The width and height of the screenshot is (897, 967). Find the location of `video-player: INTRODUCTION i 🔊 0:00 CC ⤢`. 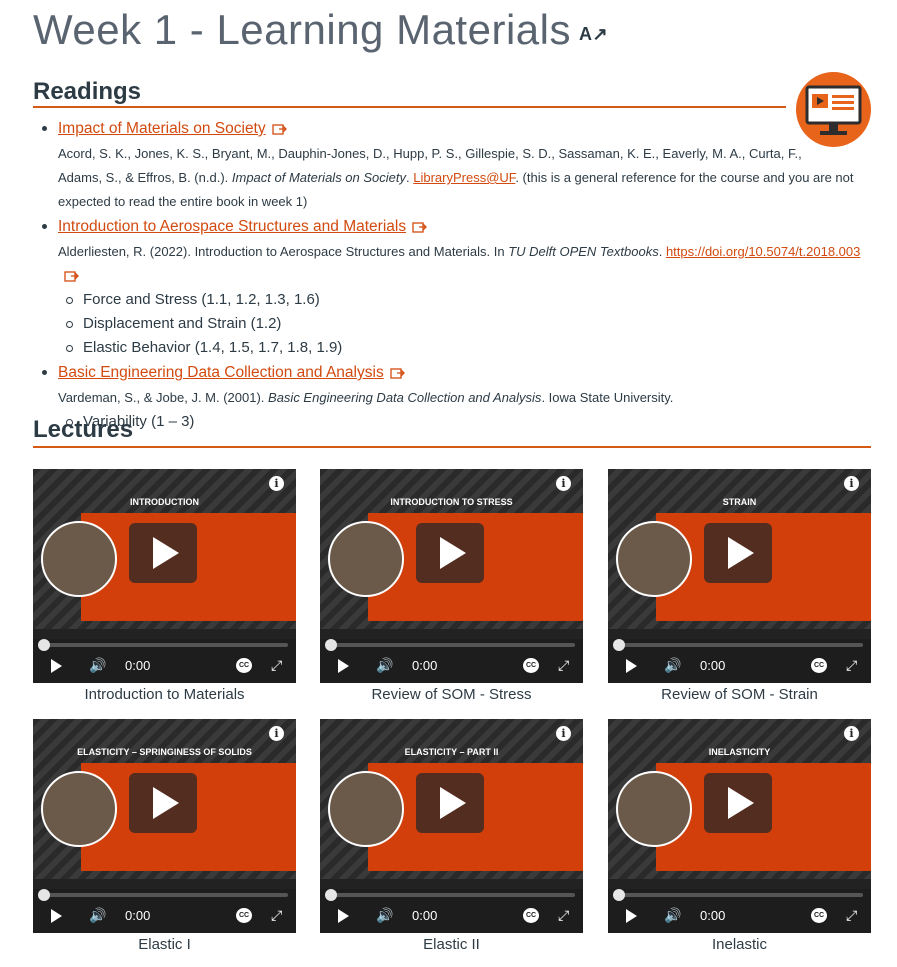

video-player: INTRODUCTION i 🔊 0:00 CC ⤢ is located at coordinates (164, 576).